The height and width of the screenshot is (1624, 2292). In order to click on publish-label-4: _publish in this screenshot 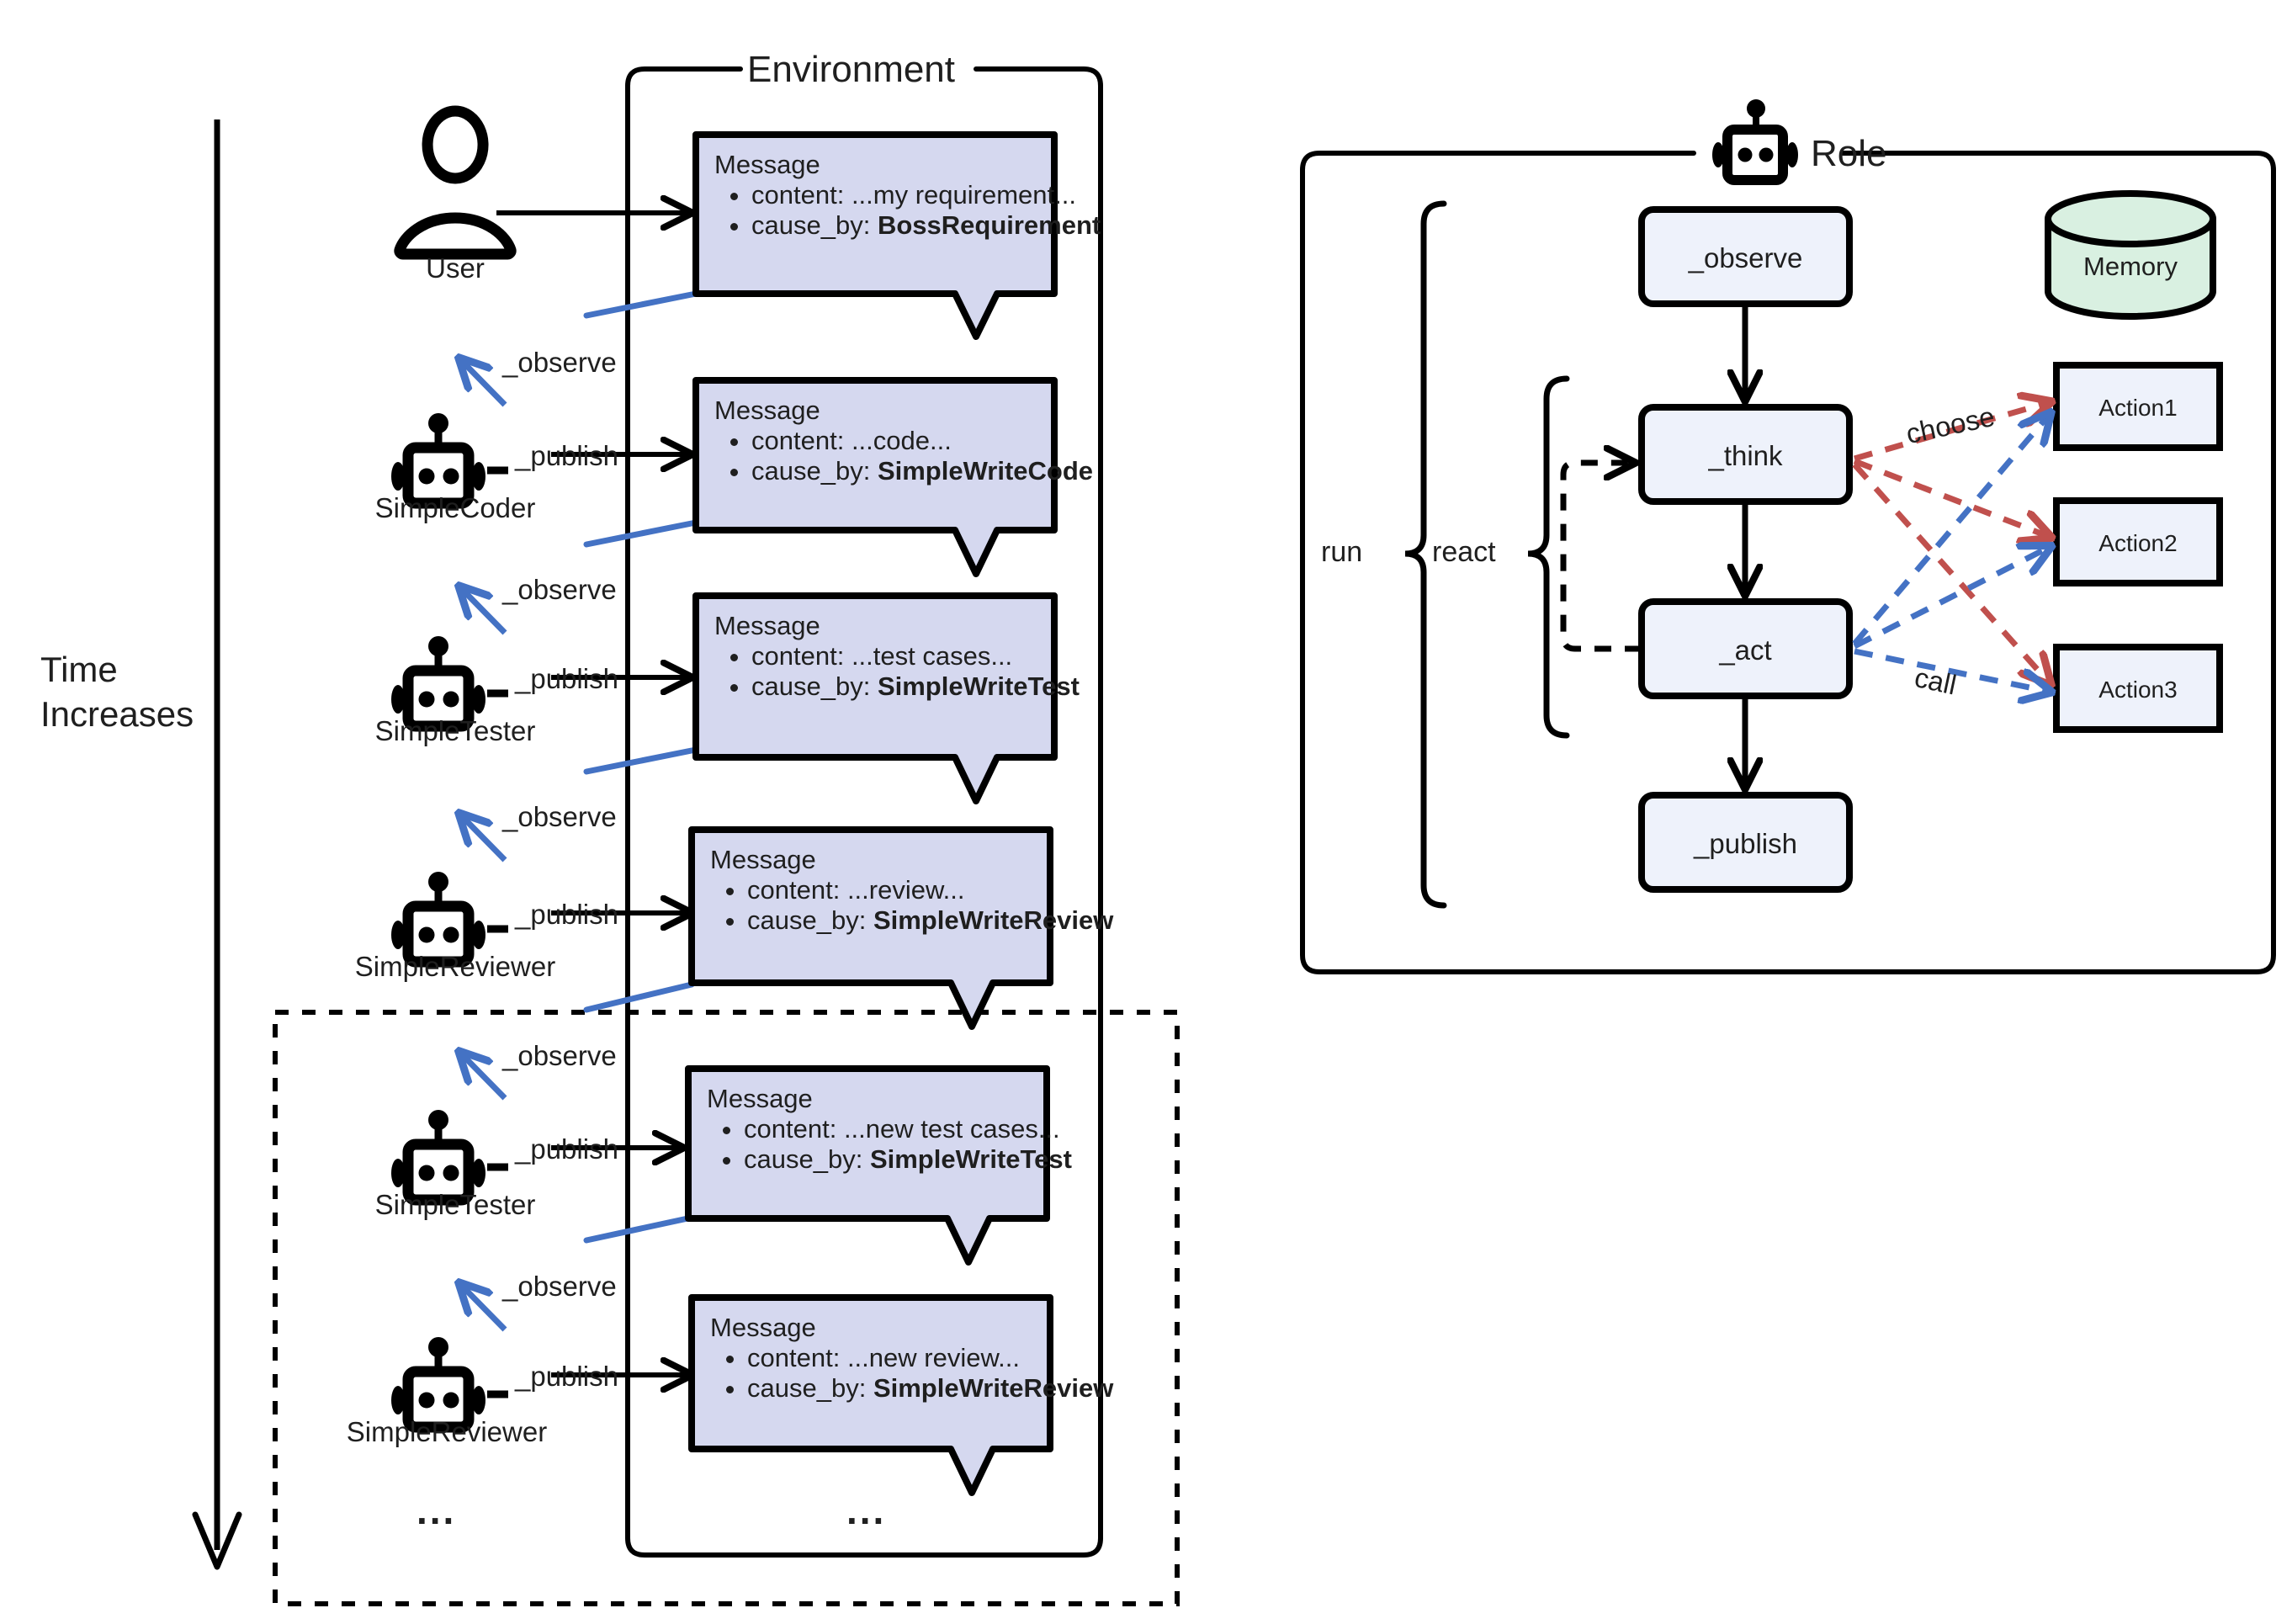, I will do `click(566, 1149)`.